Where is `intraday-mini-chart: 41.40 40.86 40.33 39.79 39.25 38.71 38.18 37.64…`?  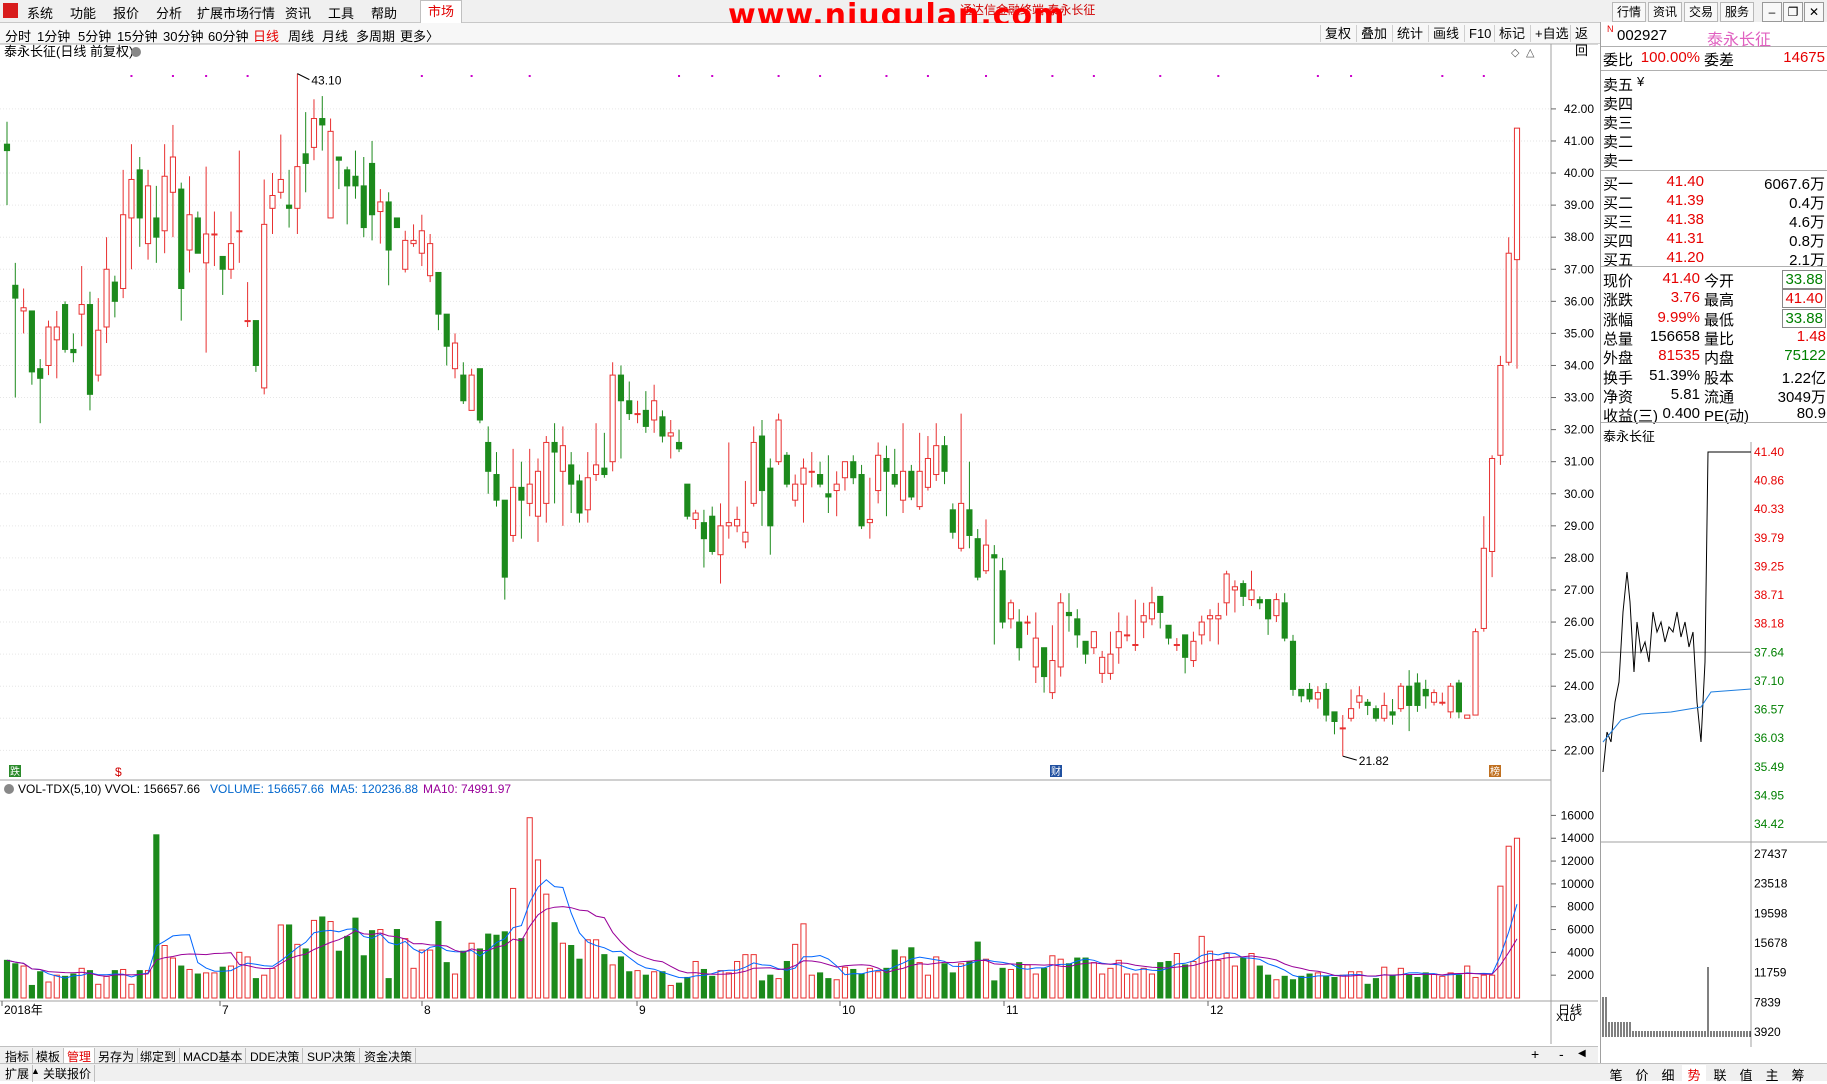
intraday-mini-chart: 41.40 40.86 40.33 39.79 39.25 38.71 38.18 37.64… is located at coordinates (1714, 752).